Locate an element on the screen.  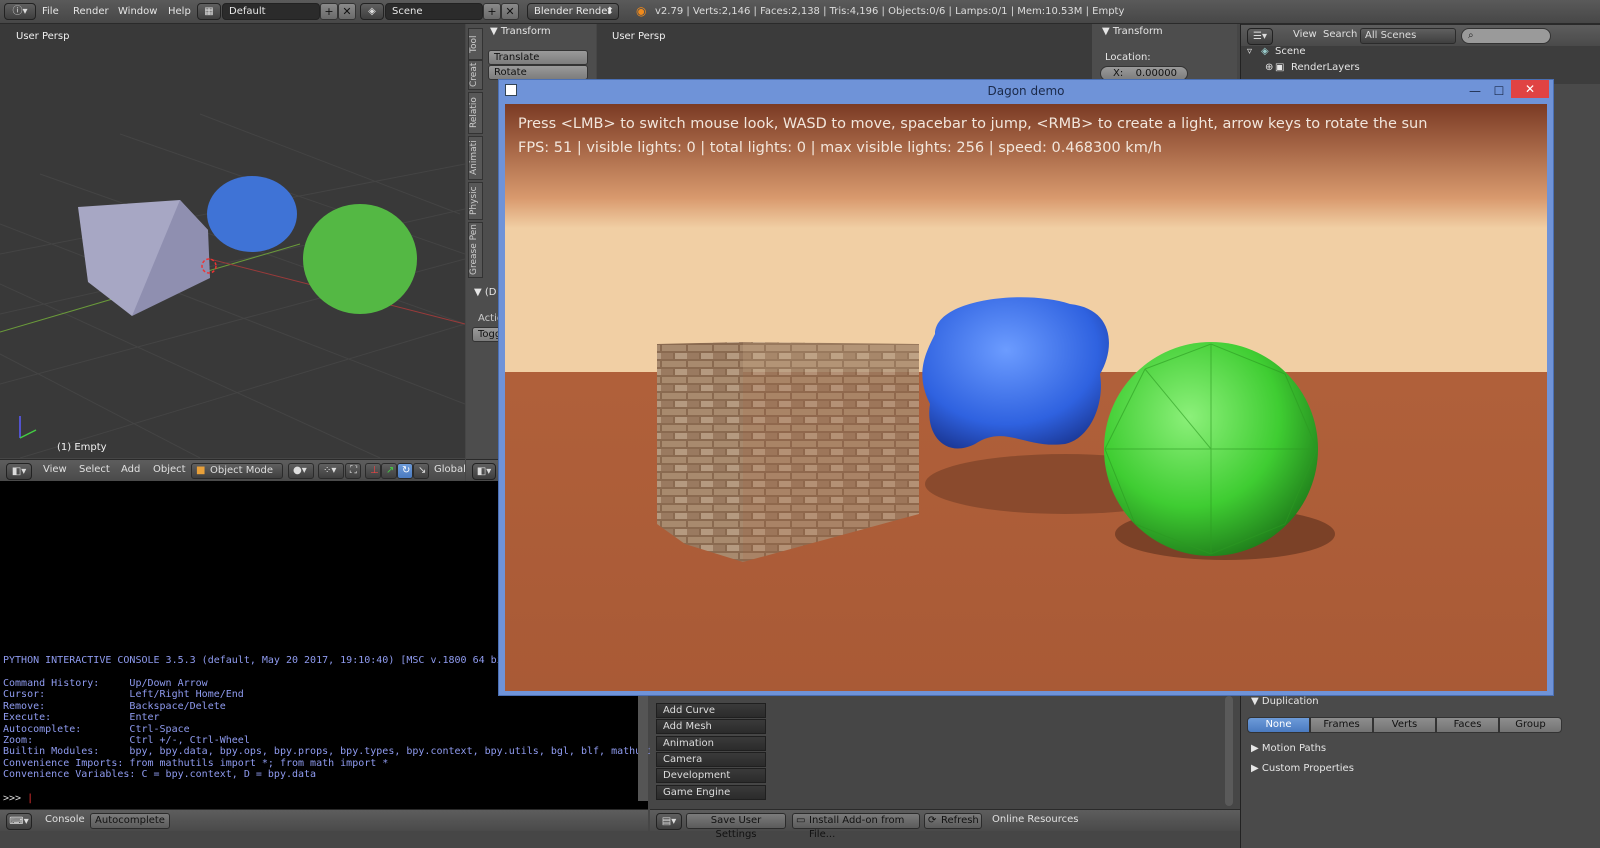
category-add-curve: Add Curve is located at coordinates (711, 710).